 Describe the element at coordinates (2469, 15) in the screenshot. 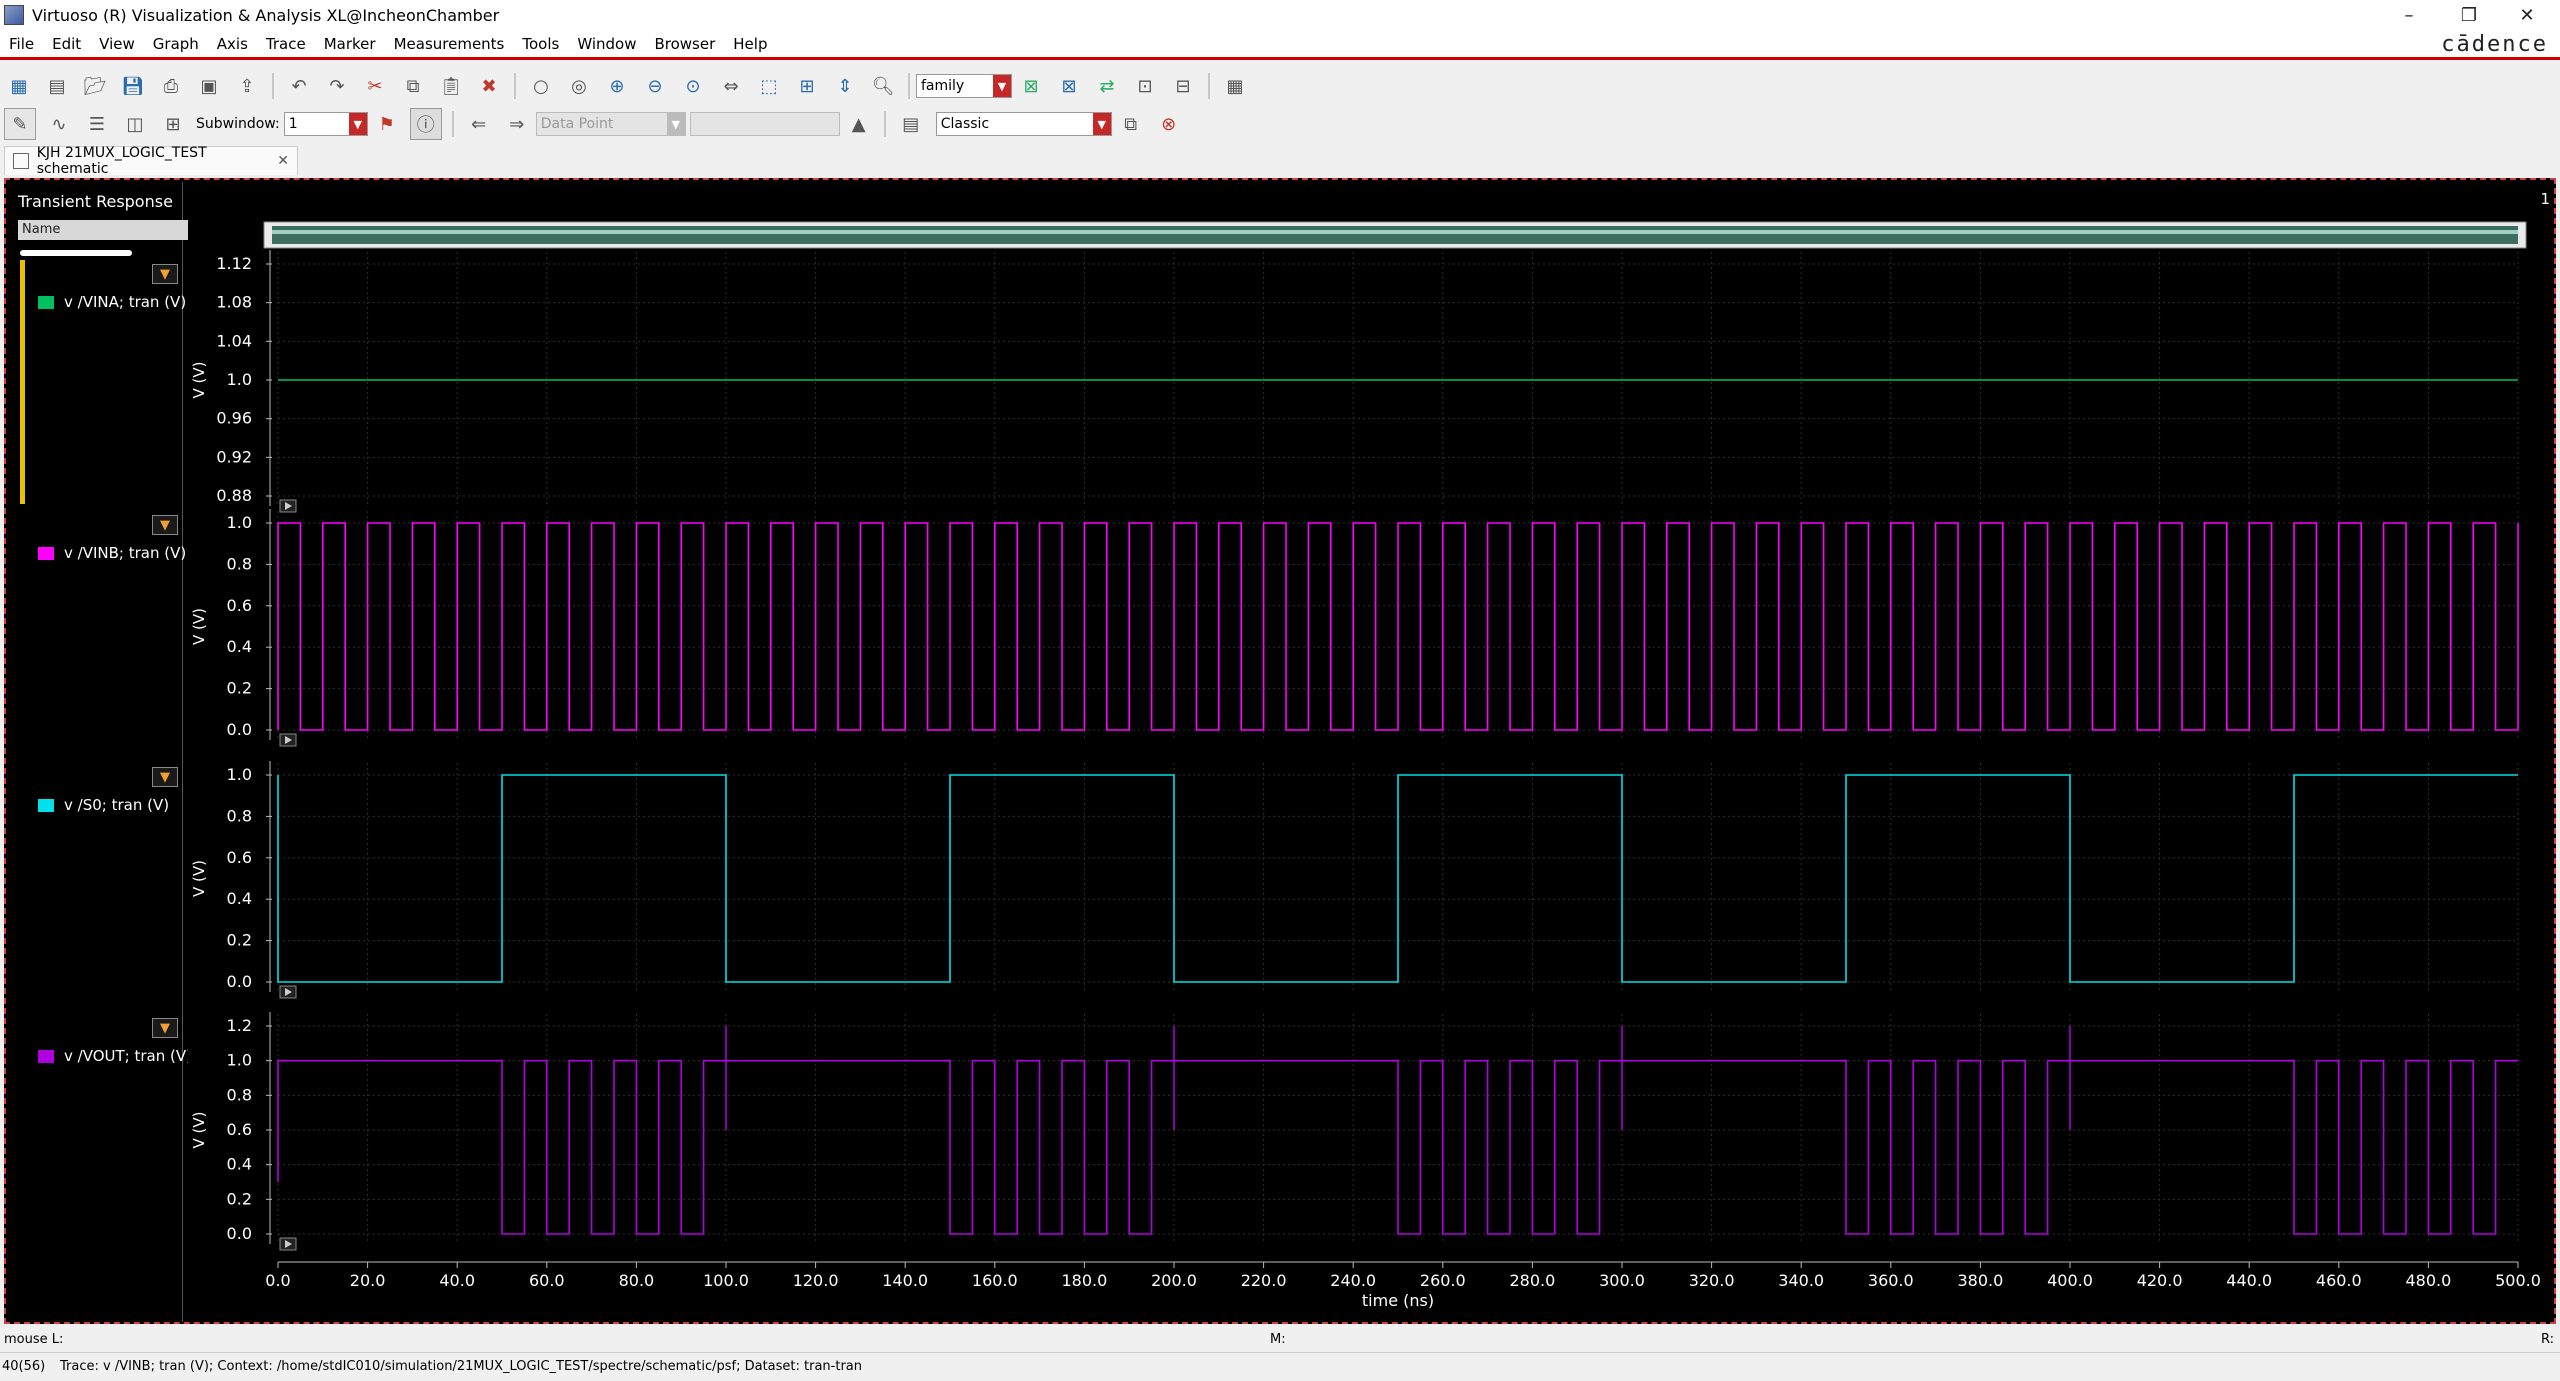

I see `restore-button: ❐` at that location.